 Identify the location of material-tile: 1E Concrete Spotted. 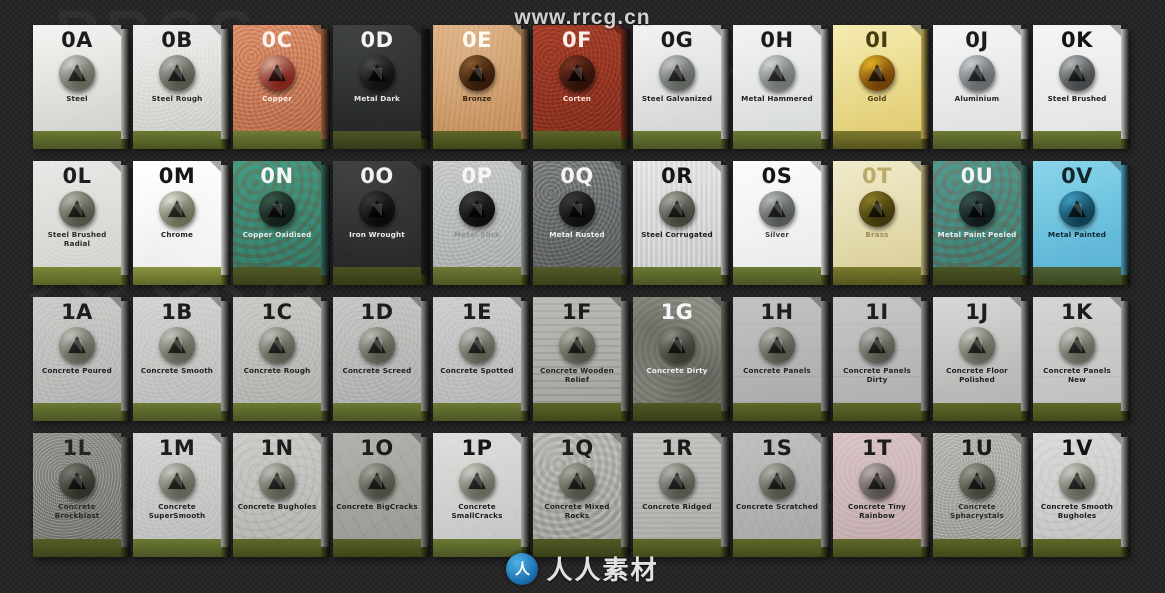
(481, 359).